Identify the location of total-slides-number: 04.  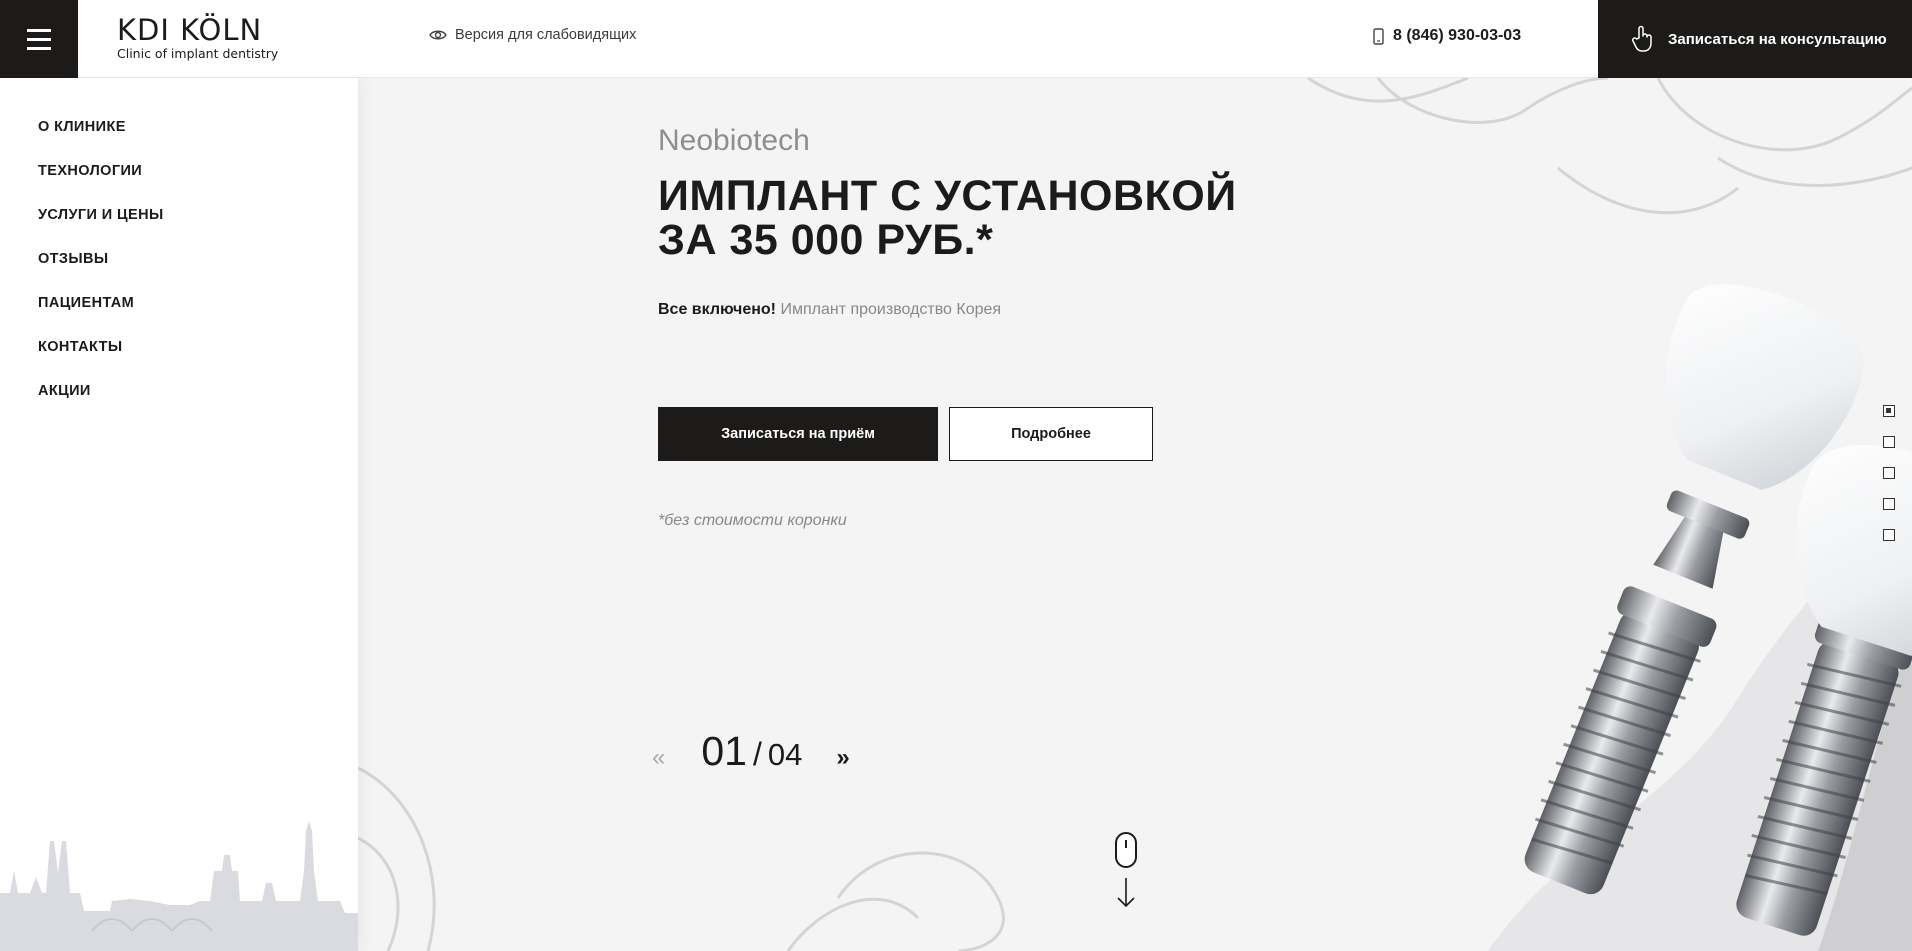
(785, 754).